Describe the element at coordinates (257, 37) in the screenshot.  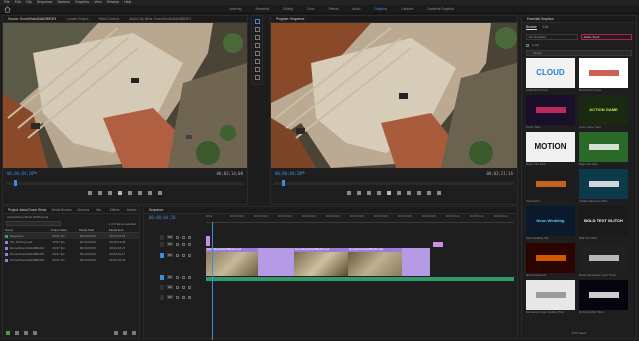
I see `ripple-edit-tool-icon` at that location.